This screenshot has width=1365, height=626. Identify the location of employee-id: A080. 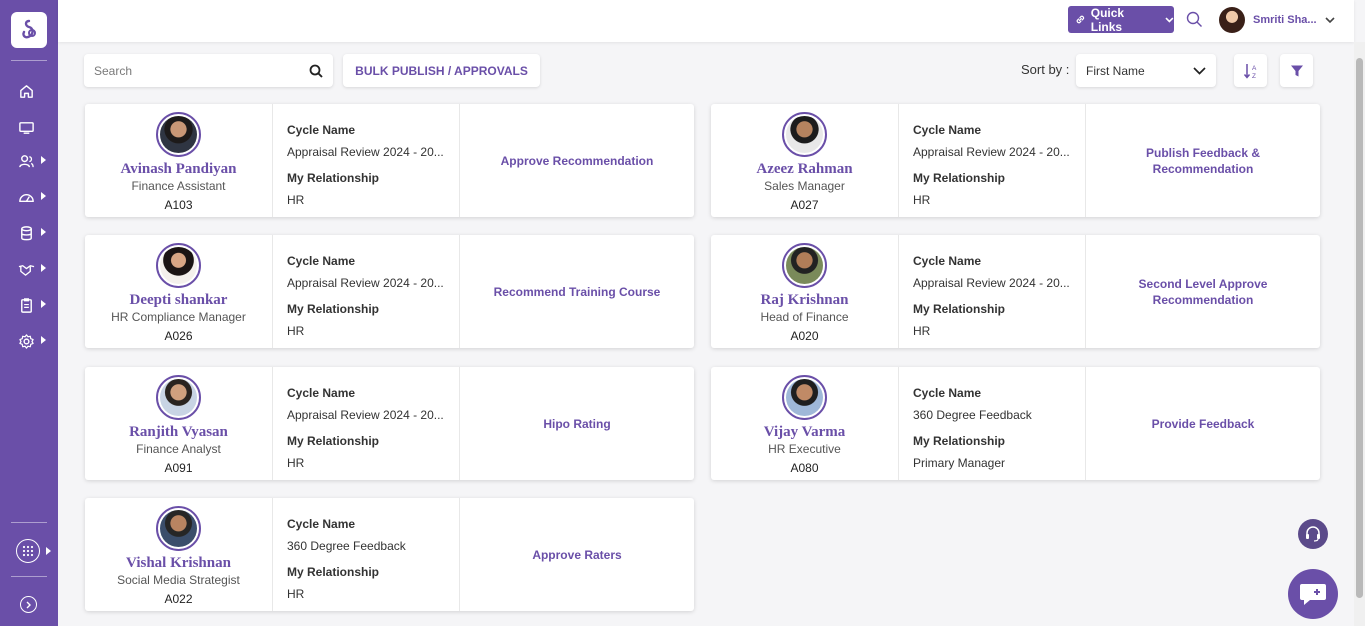
(804, 468).